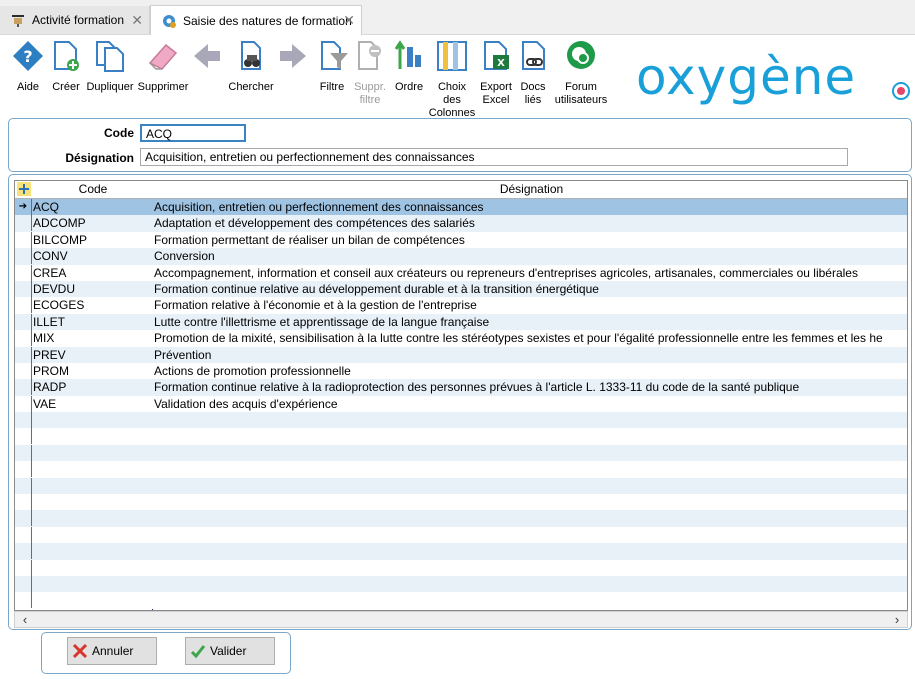 The width and height of the screenshot is (915, 679). I want to click on grid-header: Code Désignation, so click(461, 190).